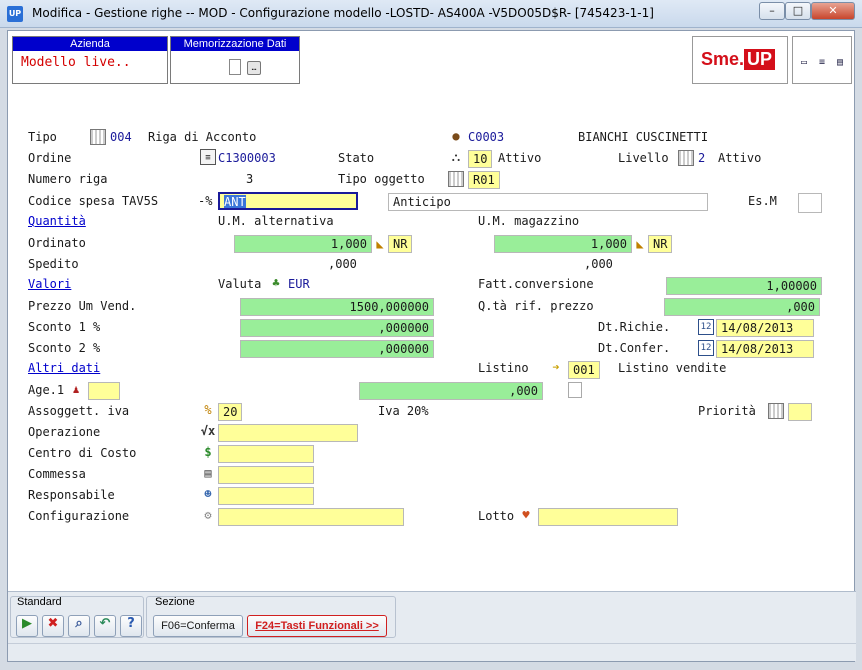 Image resolution: width=862 pixels, height=670 pixels. I want to click on memo-label: Memorizzazione Dati Video, so click(235, 50).